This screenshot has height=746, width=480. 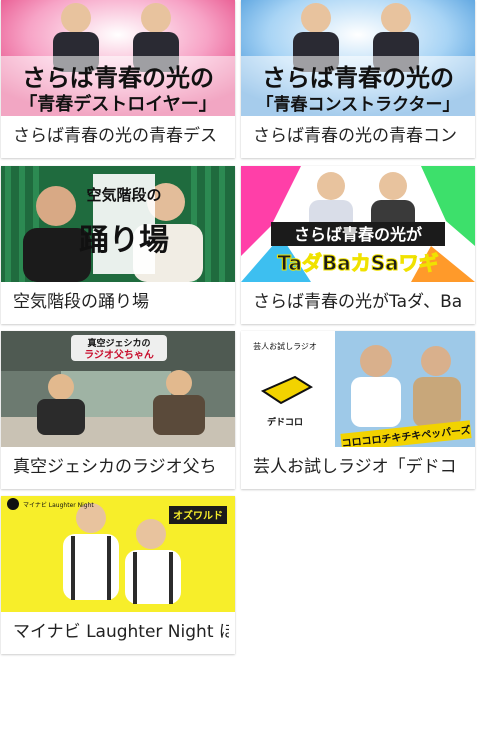 I want to click on thumb-title-line2: デドコロ, so click(x=285, y=422).